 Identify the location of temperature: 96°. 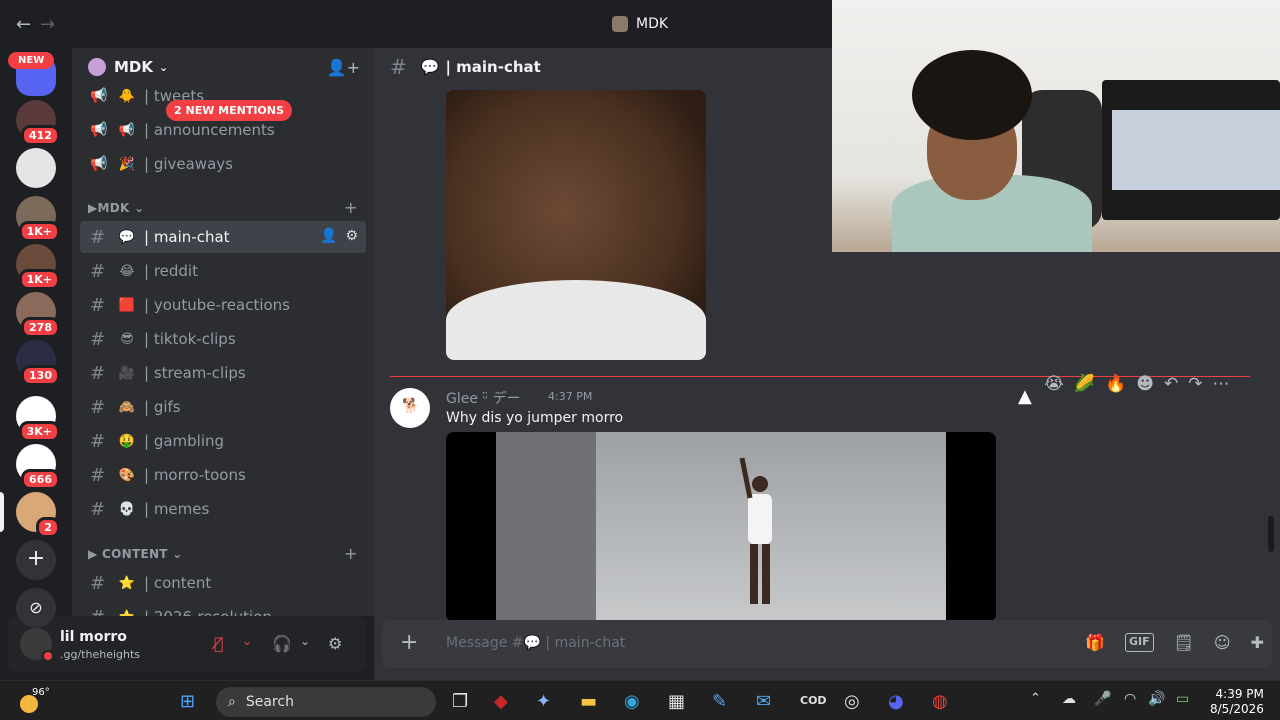
(41, 692).